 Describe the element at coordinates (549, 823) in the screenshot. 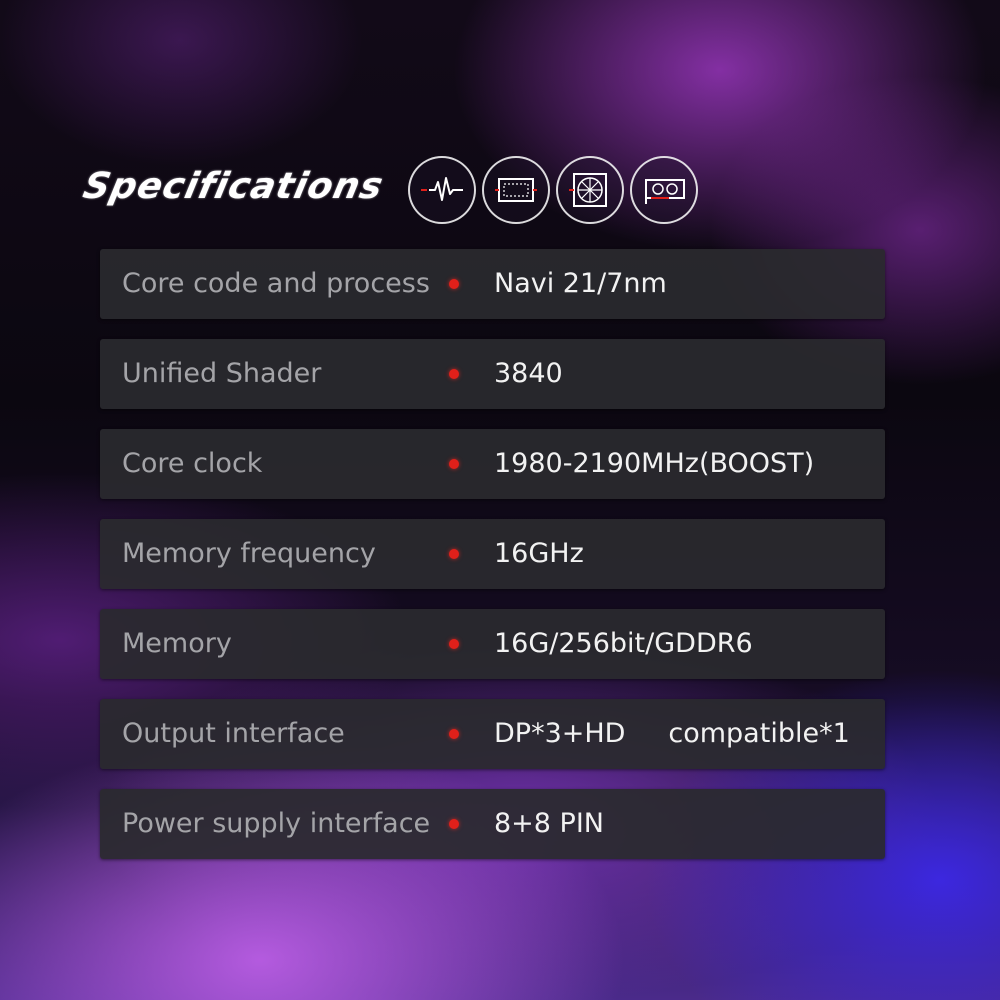

I see `spec-value: 8+8 PIN` at that location.